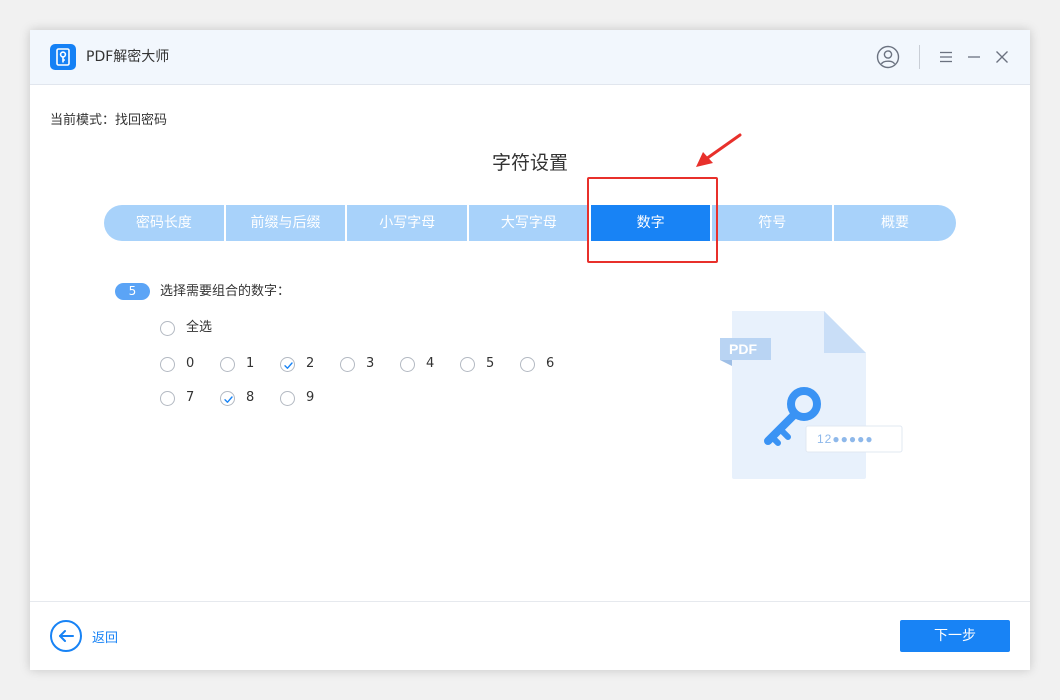  I want to click on minimize-icon, so click(974, 57).